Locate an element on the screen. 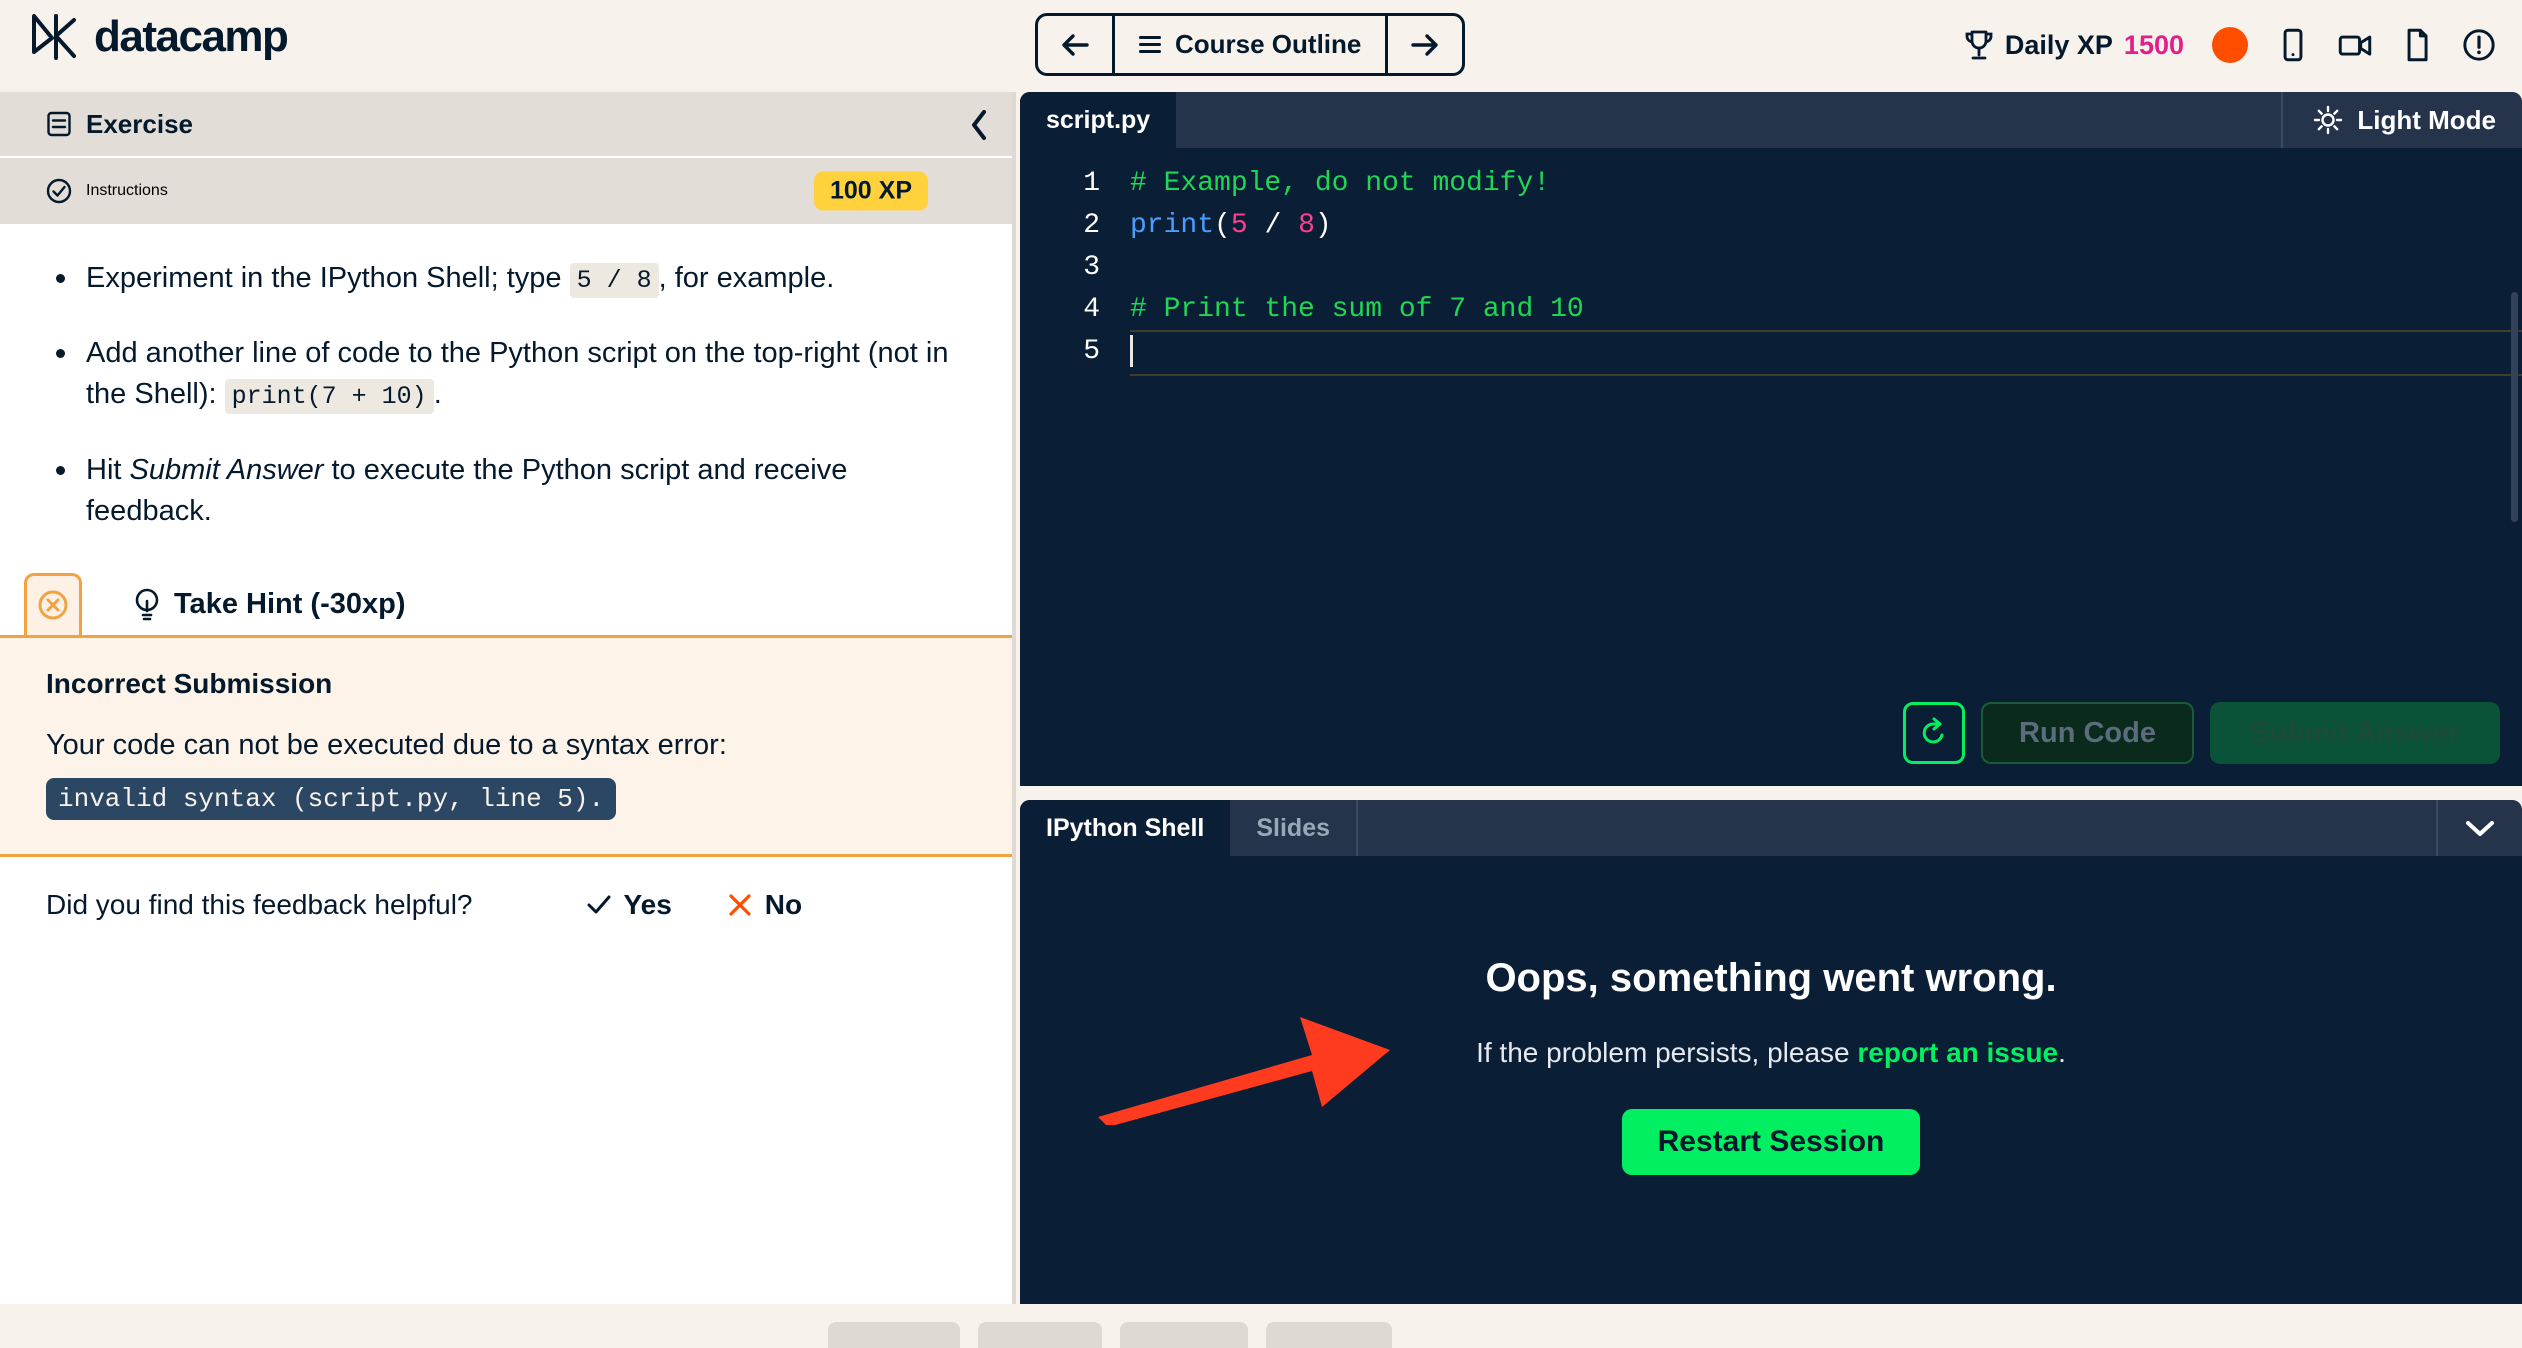 The height and width of the screenshot is (1348, 2522). feedback-error-code: invalid syntax (script.py, line 5). is located at coordinates (331, 798).